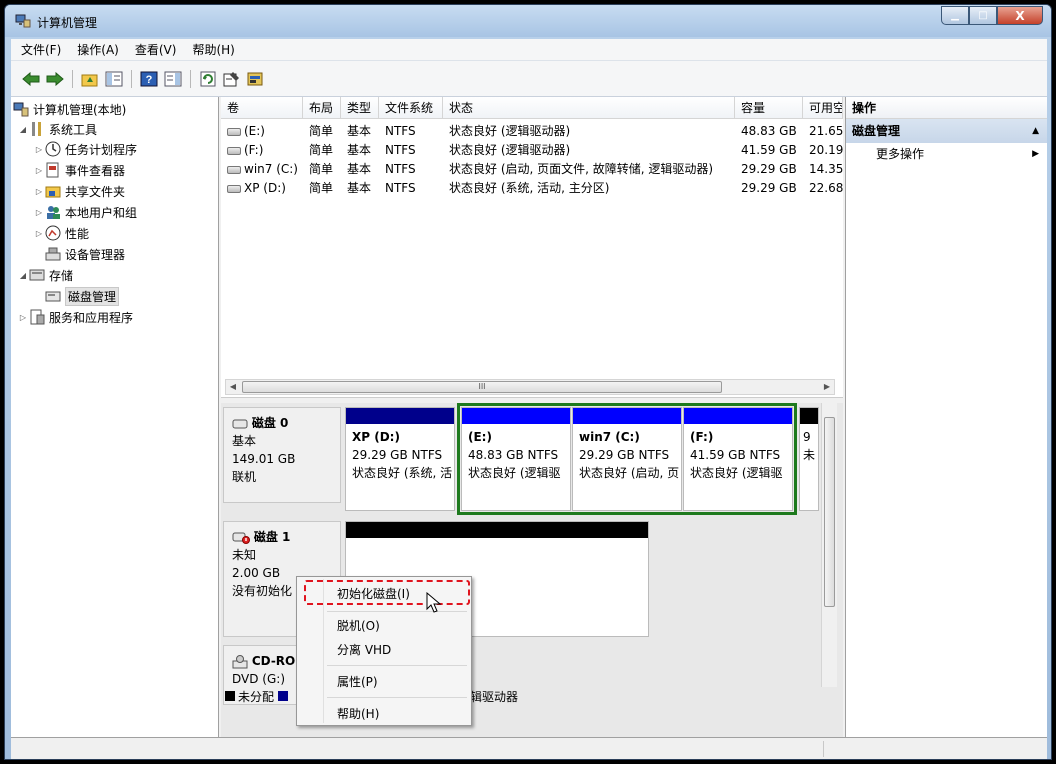 The width and height of the screenshot is (1056, 764). What do you see at coordinates (149, 79) in the screenshot?
I see `help-button: ?` at bounding box center [149, 79].